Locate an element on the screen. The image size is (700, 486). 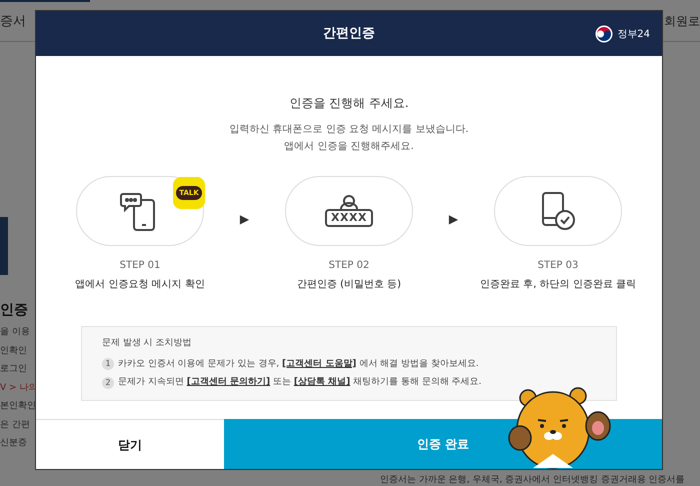
step-label: 인증완료 후, 하단의 인증완료 클릭 is located at coordinates (558, 285).